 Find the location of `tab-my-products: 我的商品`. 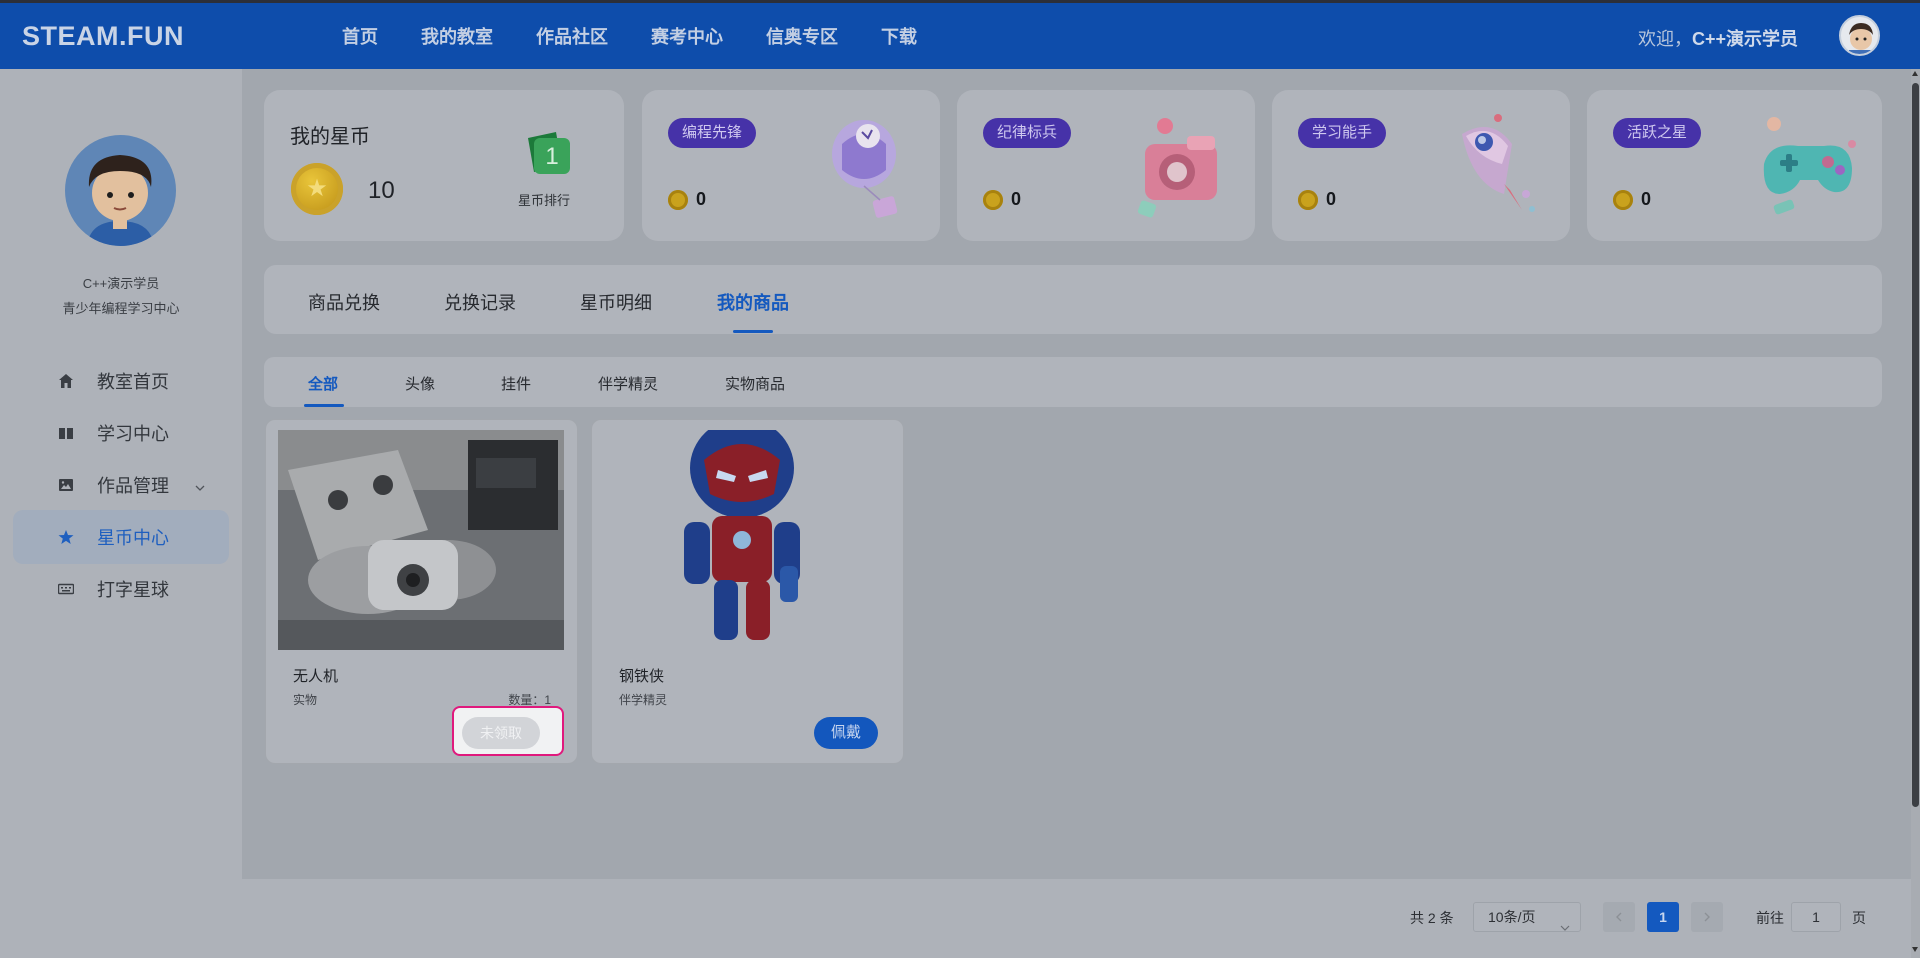

tab-my-products: 我的商品 is located at coordinates (753, 302).